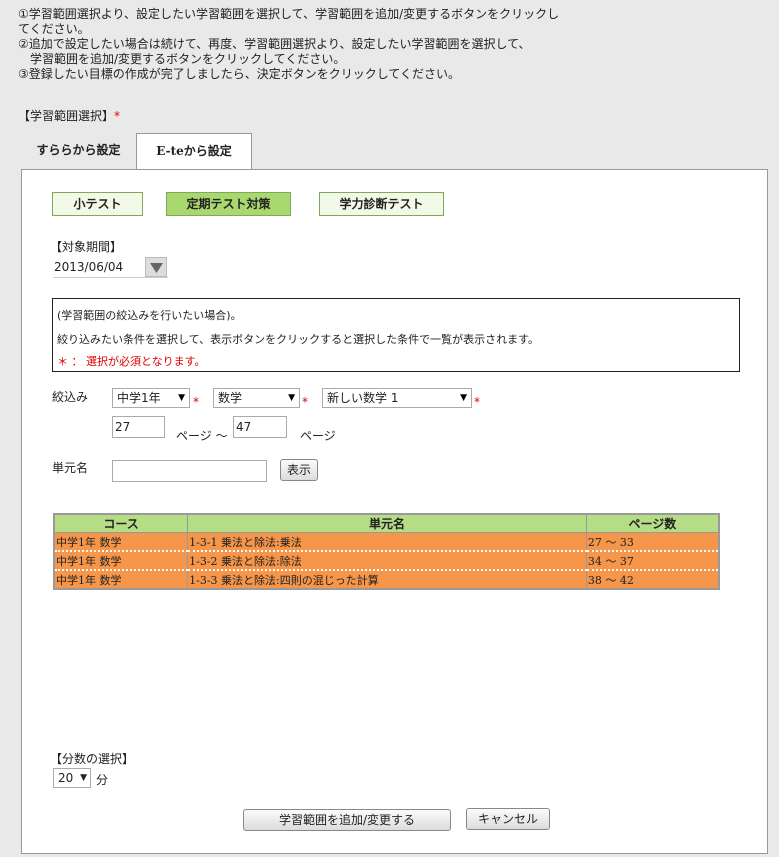 The image size is (779, 857). What do you see at coordinates (508, 819) in the screenshot?
I see `cancel-button: キャンセル` at bounding box center [508, 819].